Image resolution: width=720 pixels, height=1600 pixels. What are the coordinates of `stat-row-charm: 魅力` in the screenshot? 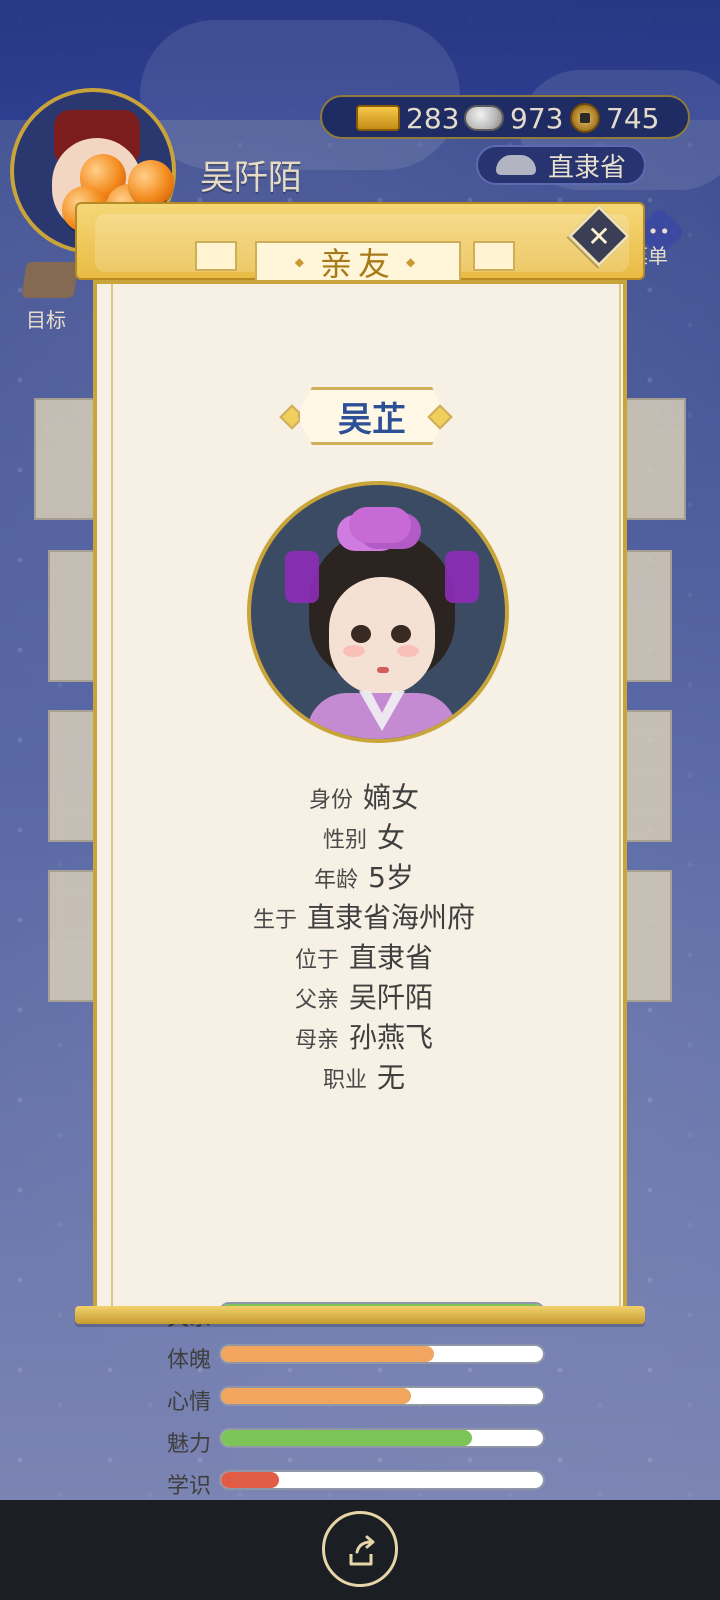 It's located at (362, 1442).